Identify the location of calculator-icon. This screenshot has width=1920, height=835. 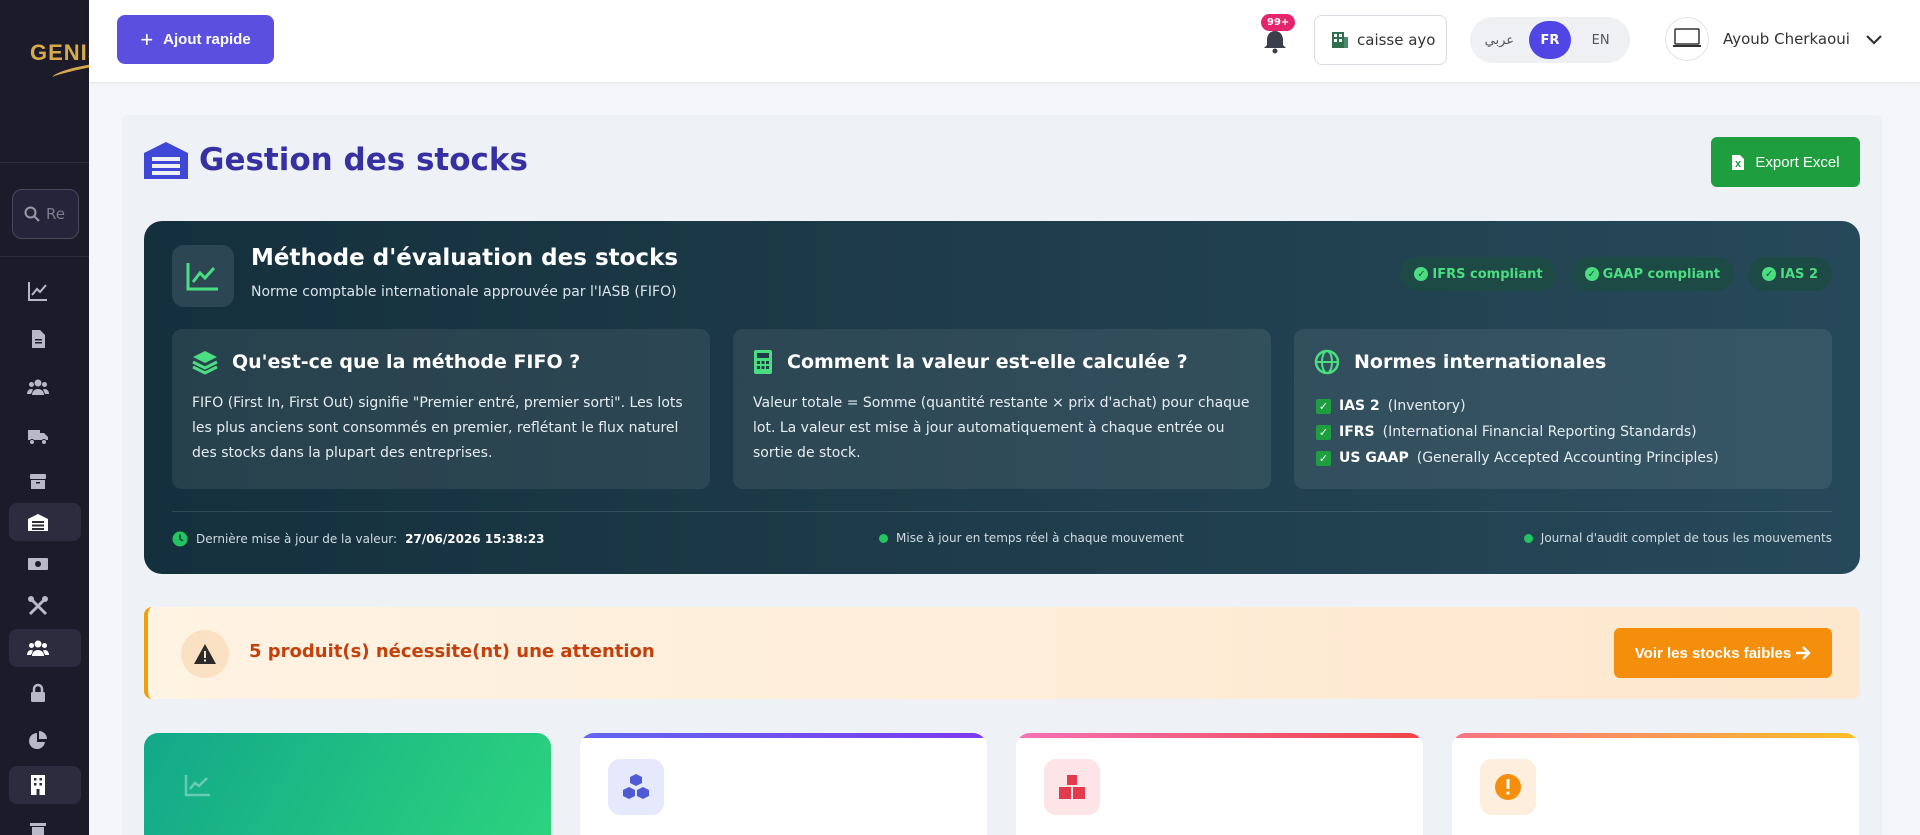
(763, 362).